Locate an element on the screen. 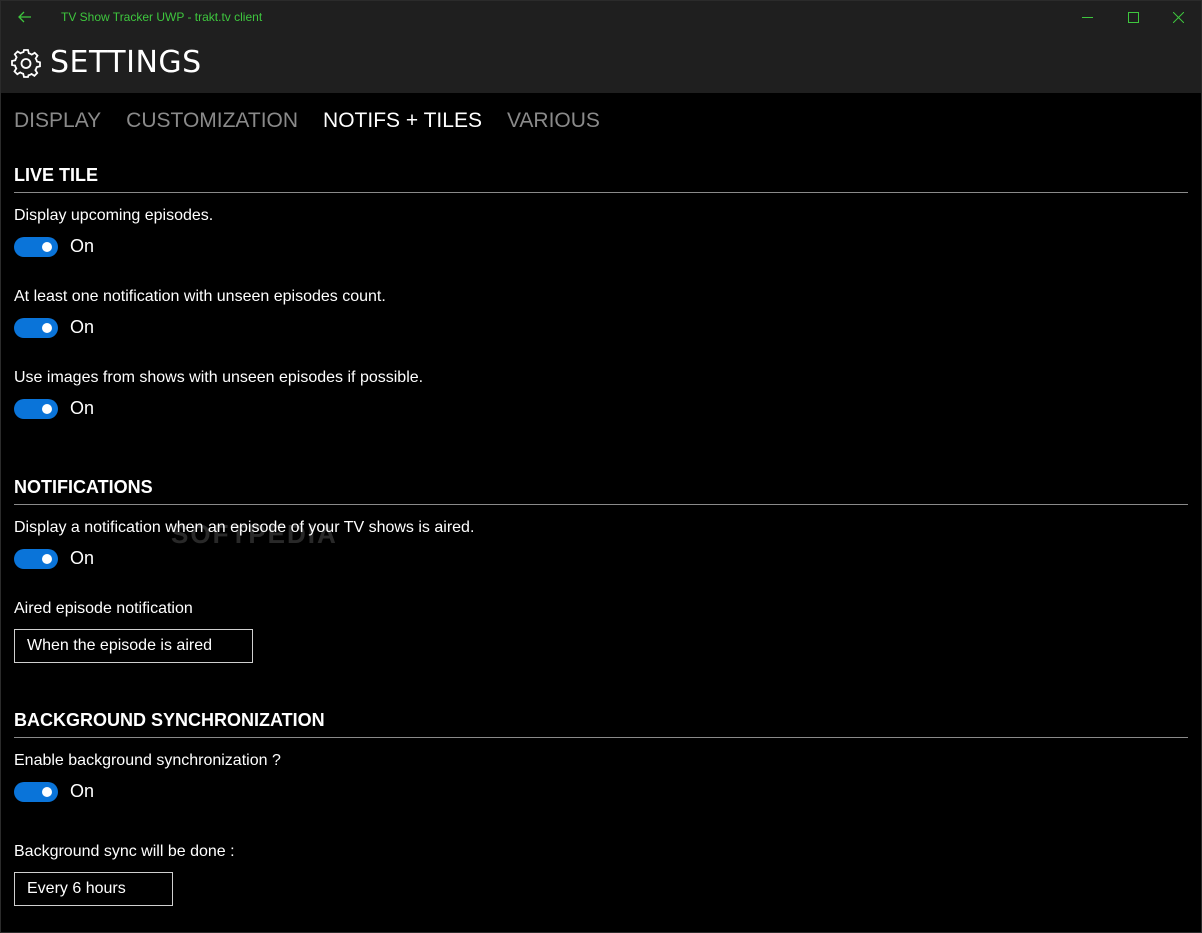 This screenshot has height=933, width=1202. aired-notification-toggle is located at coordinates (36, 558).